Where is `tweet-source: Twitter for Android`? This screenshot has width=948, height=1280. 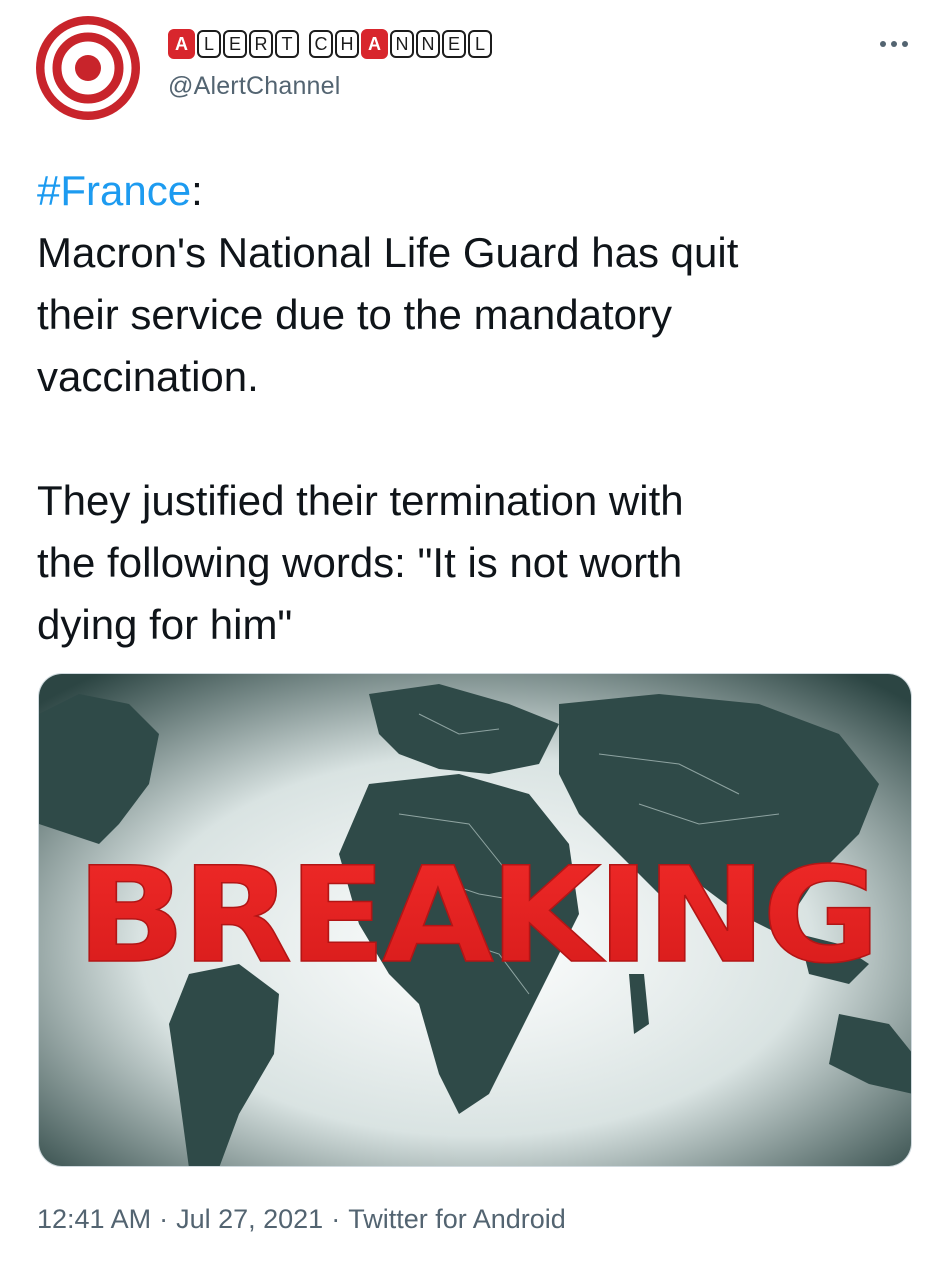
tweet-source: Twitter for Android is located at coordinates (457, 1219).